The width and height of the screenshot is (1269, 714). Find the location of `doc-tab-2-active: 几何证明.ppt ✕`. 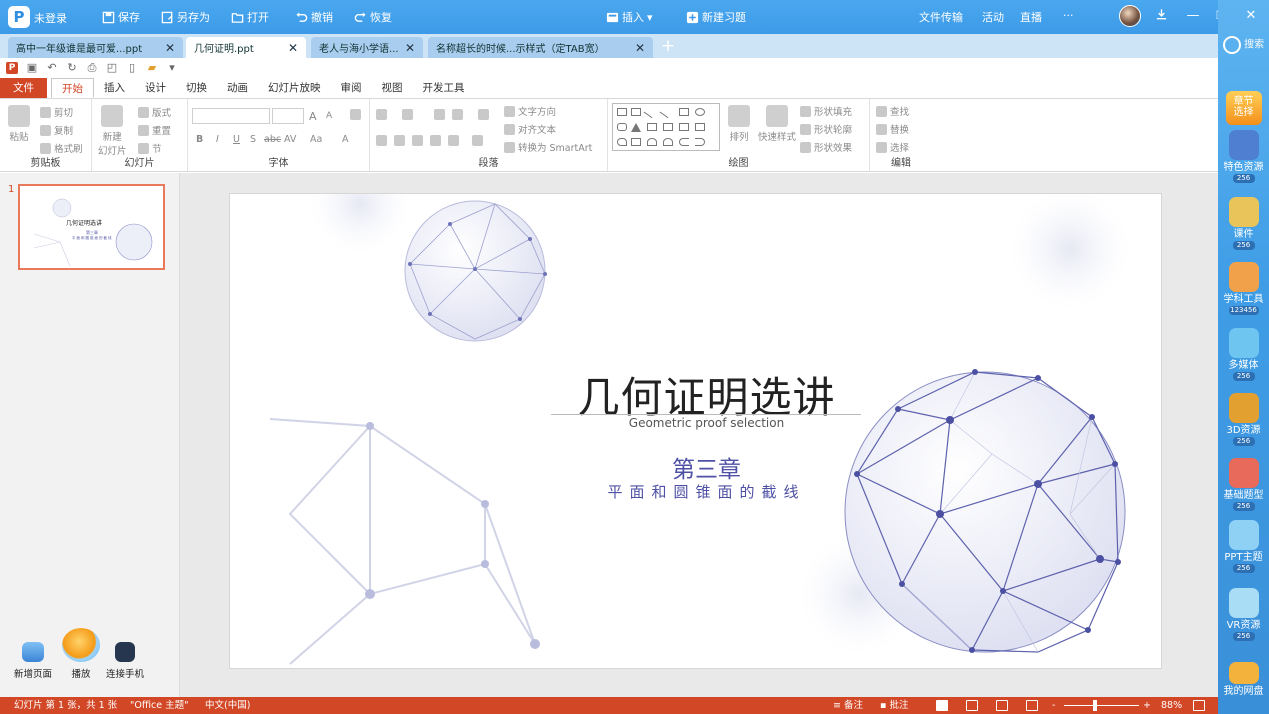

doc-tab-2-active: 几何证明.ppt ✕ is located at coordinates (246, 47).